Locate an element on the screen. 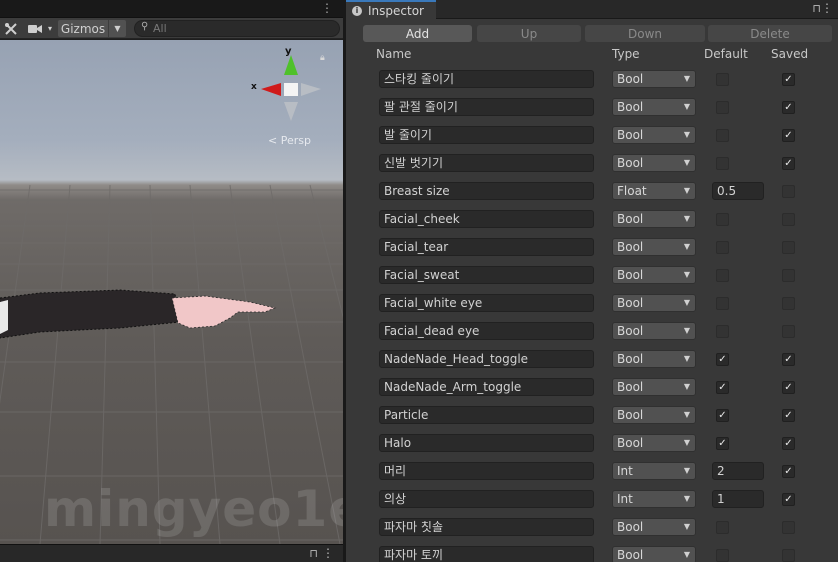  delete-button: Delete is located at coordinates (770, 33).